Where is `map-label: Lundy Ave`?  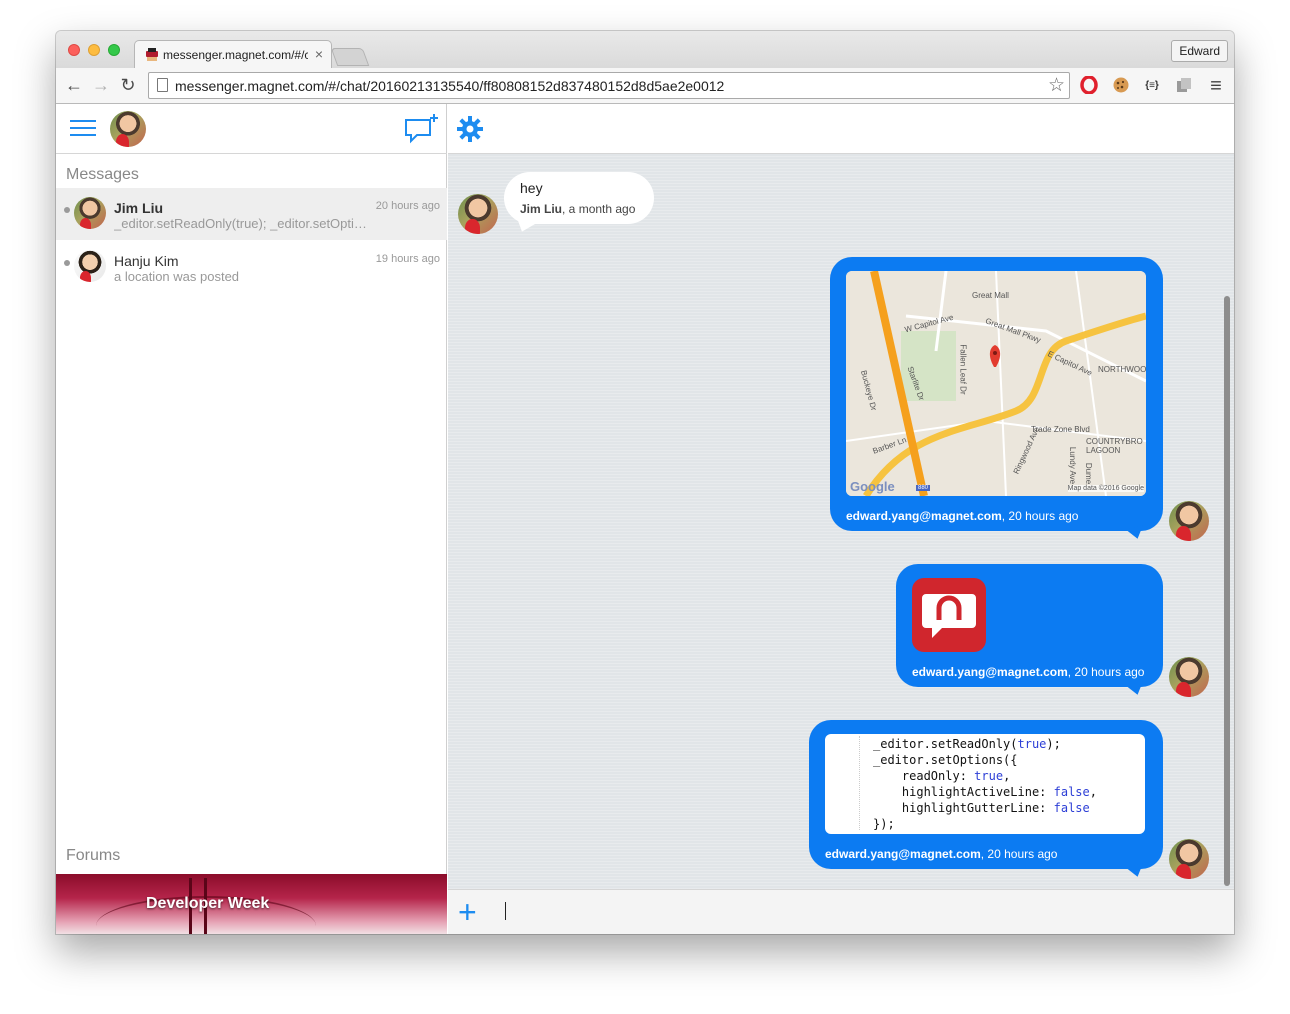
map-label: Lundy Ave is located at coordinates (1073, 465).